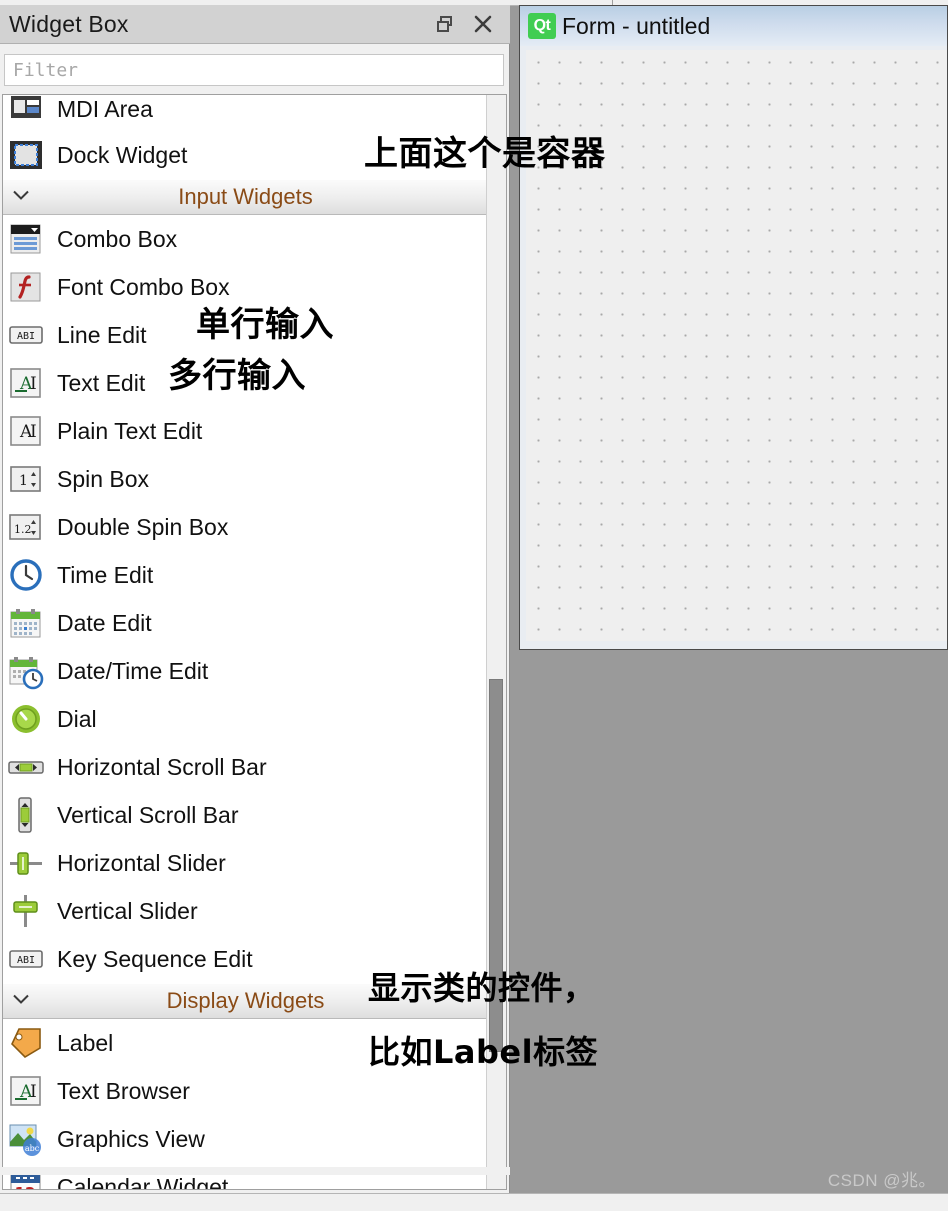 The height and width of the screenshot is (1211, 948). Describe the element at coordinates (237, 376) in the screenshot. I see `annotation-multi-line-input: 多行输入` at that location.